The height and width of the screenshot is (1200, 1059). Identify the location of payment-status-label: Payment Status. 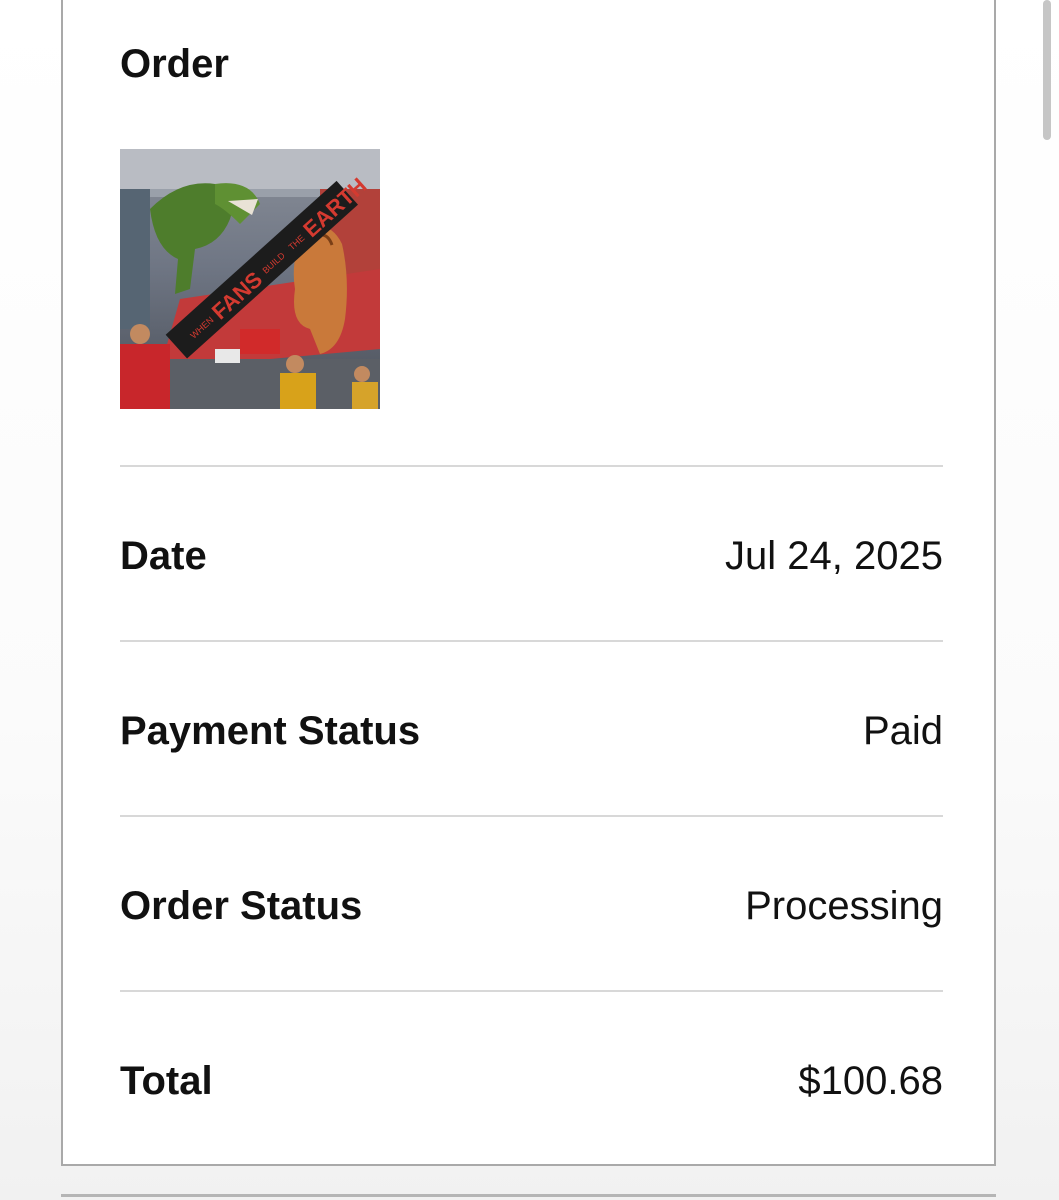
(270, 730).